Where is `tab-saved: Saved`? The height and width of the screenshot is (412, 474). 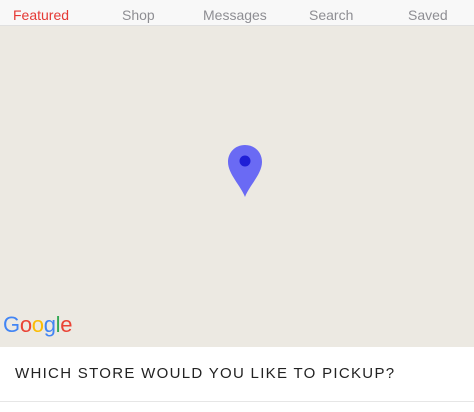 tab-saved: Saved is located at coordinates (428, 13).